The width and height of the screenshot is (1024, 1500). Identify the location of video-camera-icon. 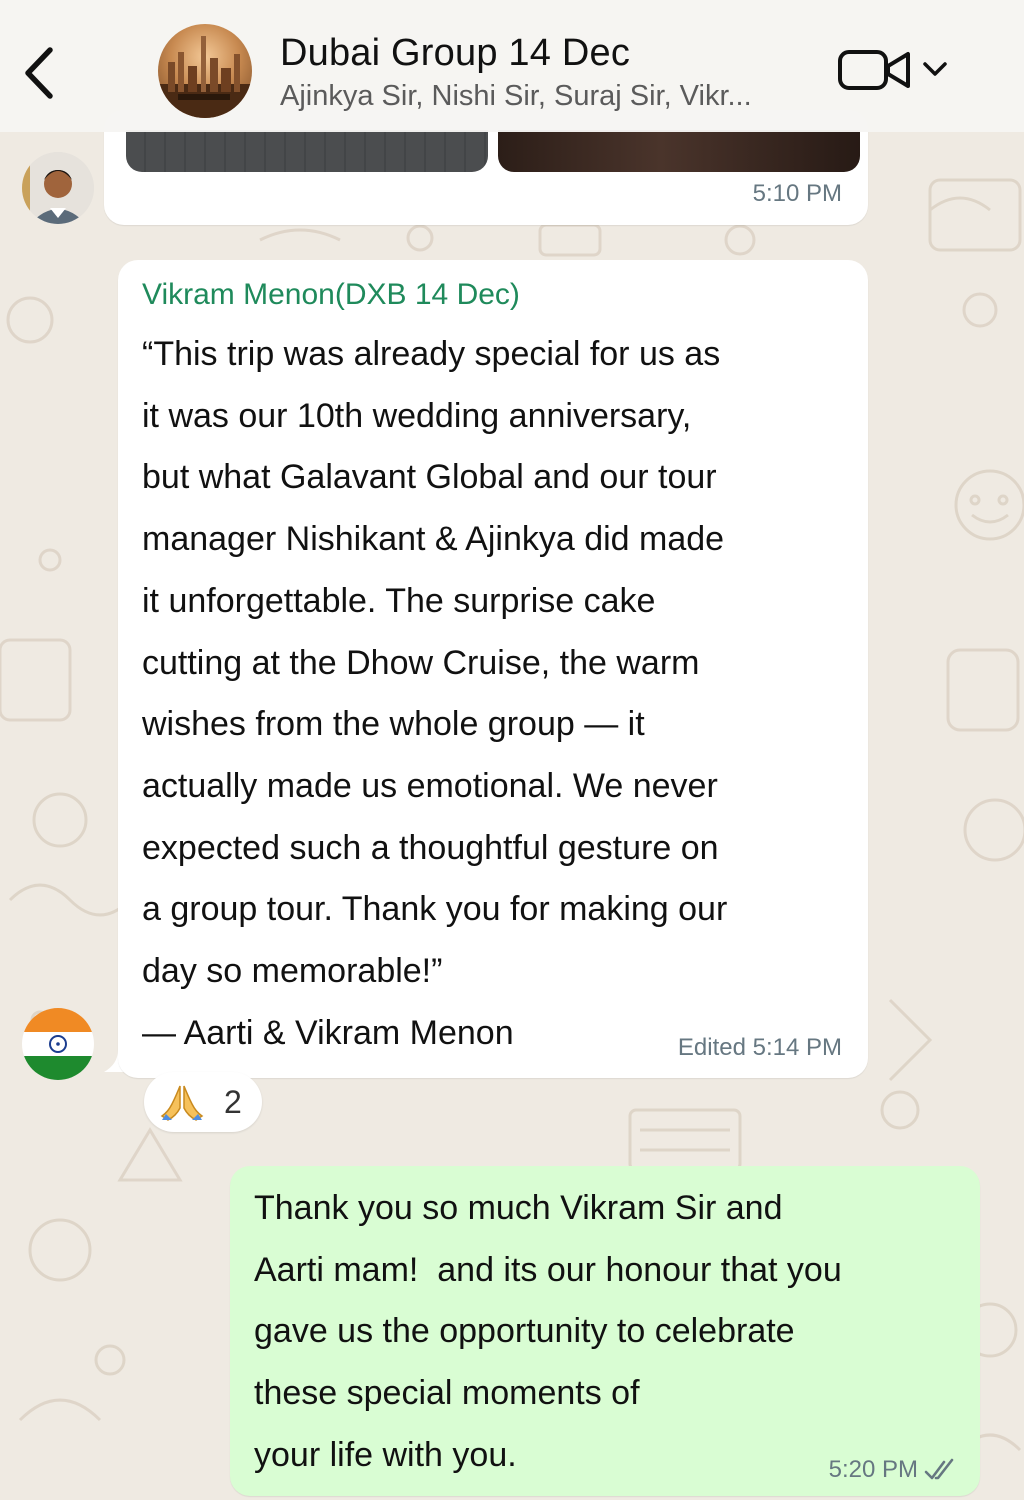
(874, 70).